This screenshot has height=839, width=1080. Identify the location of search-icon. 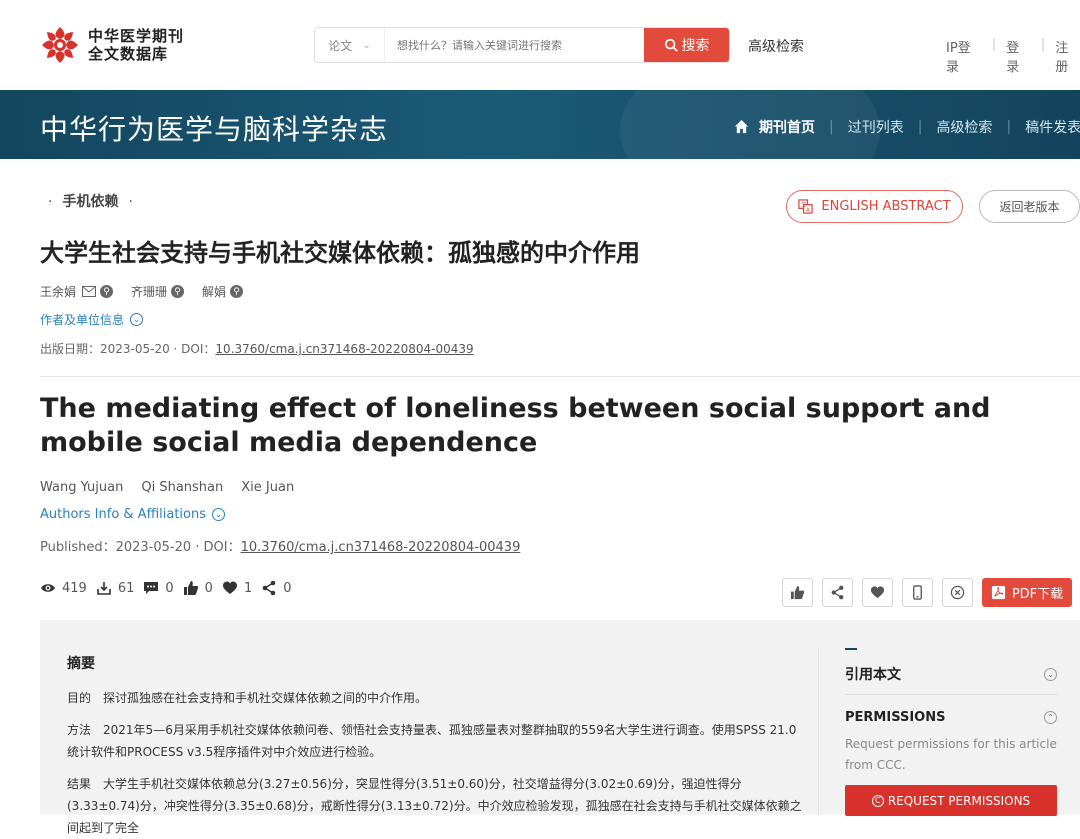
(671, 45).